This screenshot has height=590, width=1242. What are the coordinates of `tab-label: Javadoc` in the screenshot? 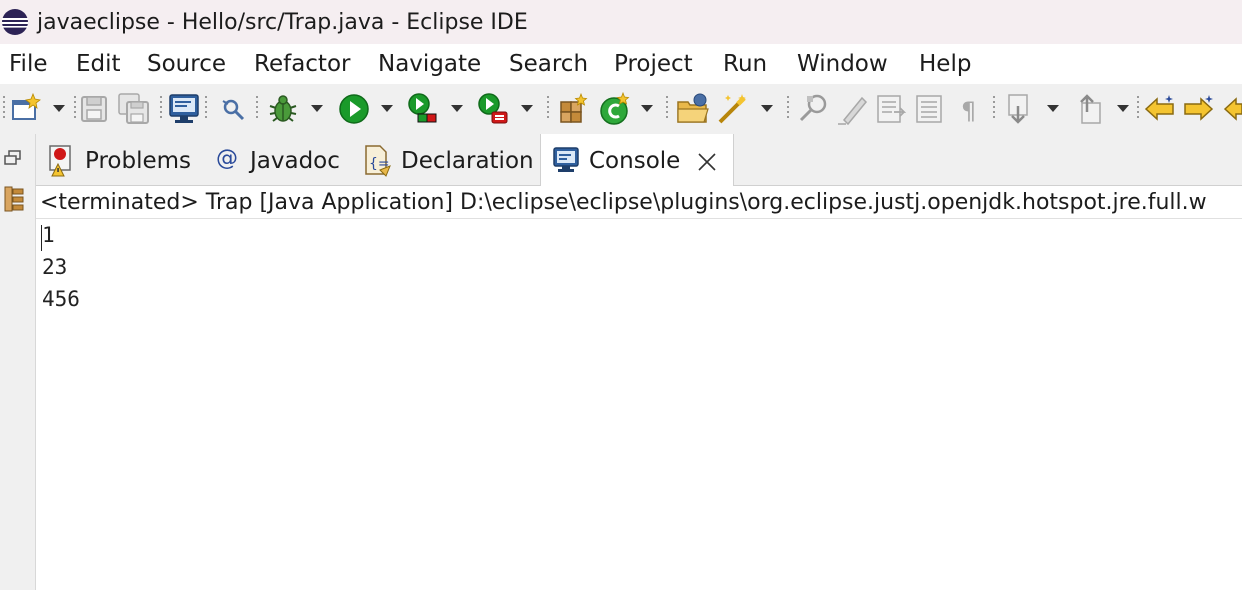 It's located at (295, 161).